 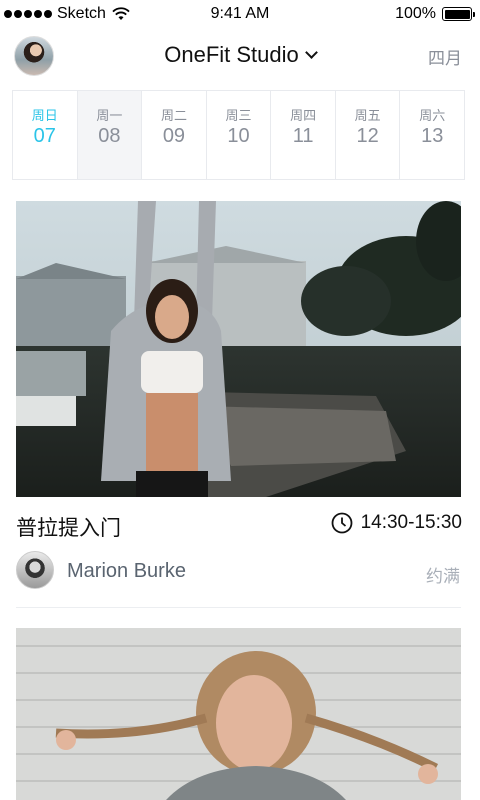 What do you see at coordinates (432, 115) in the screenshot?
I see `day-name: 周六` at bounding box center [432, 115].